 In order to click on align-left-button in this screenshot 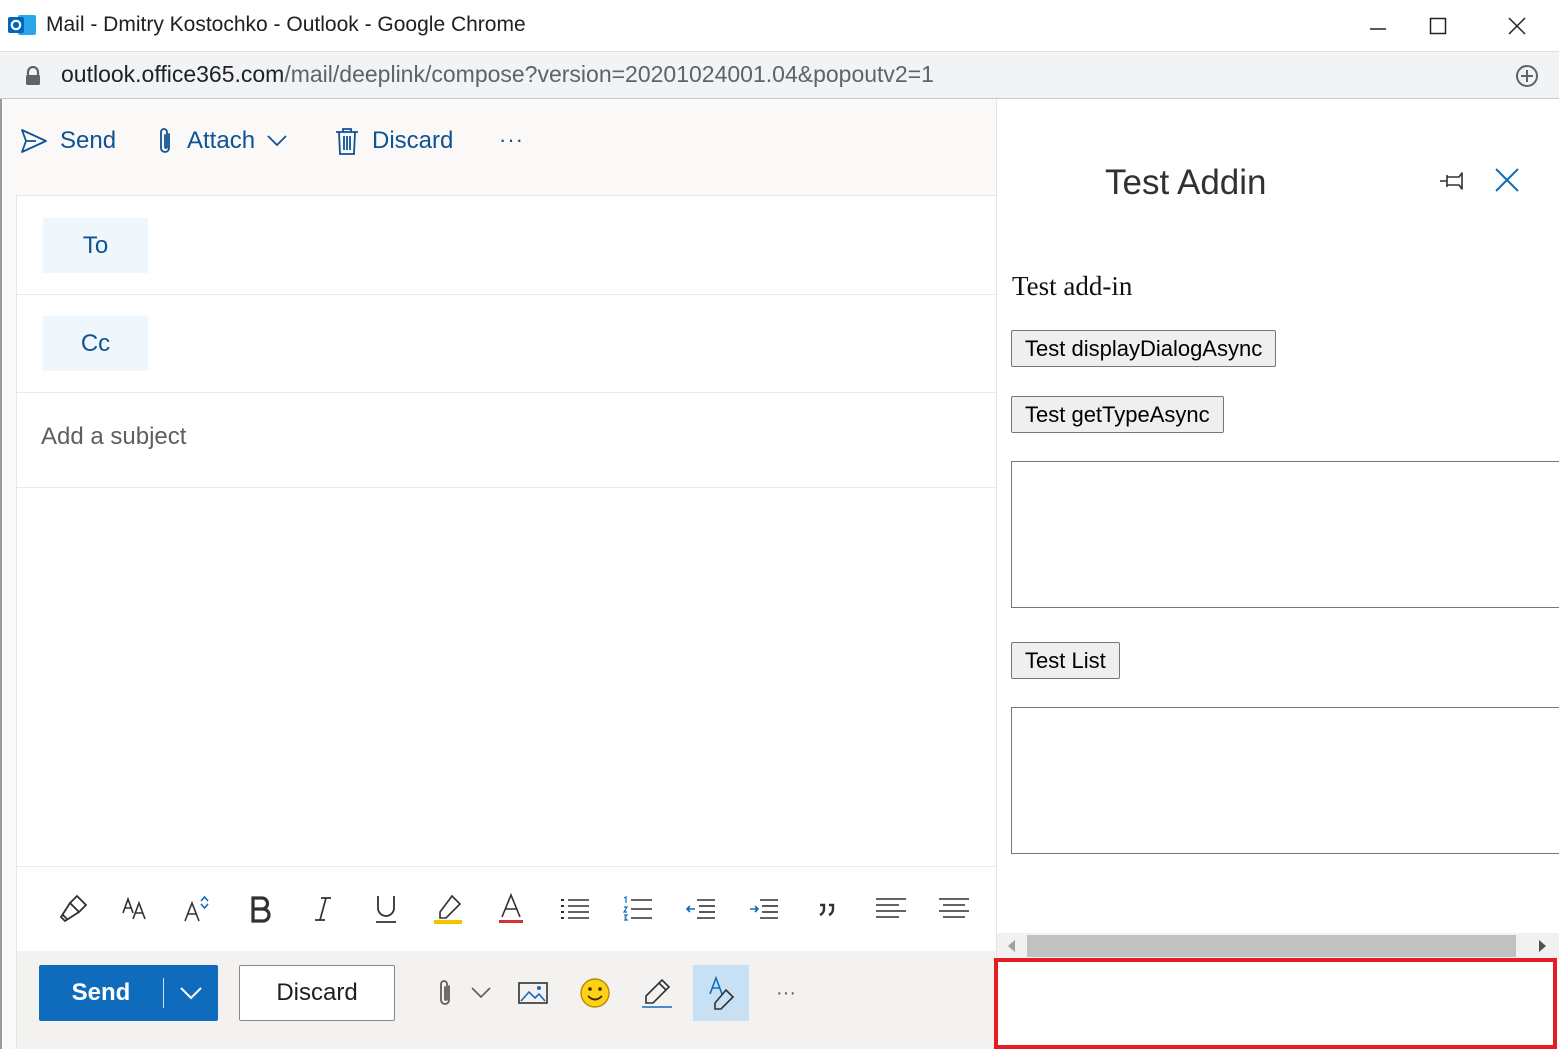, I will do `click(891, 909)`.